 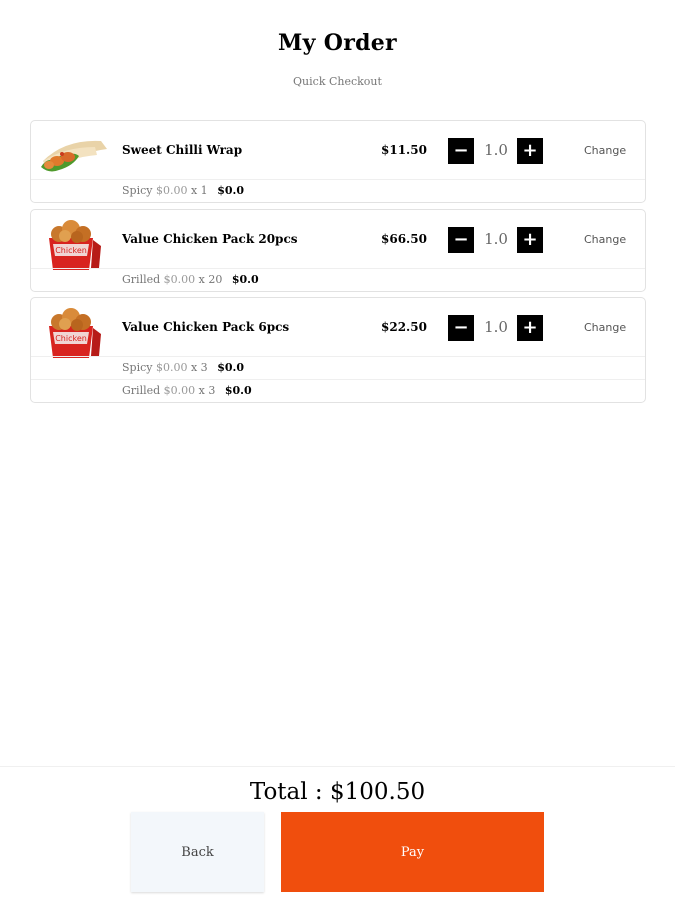 I want to click on item-name: Value Chicken Pack 6pcs, so click(x=206, y=327).